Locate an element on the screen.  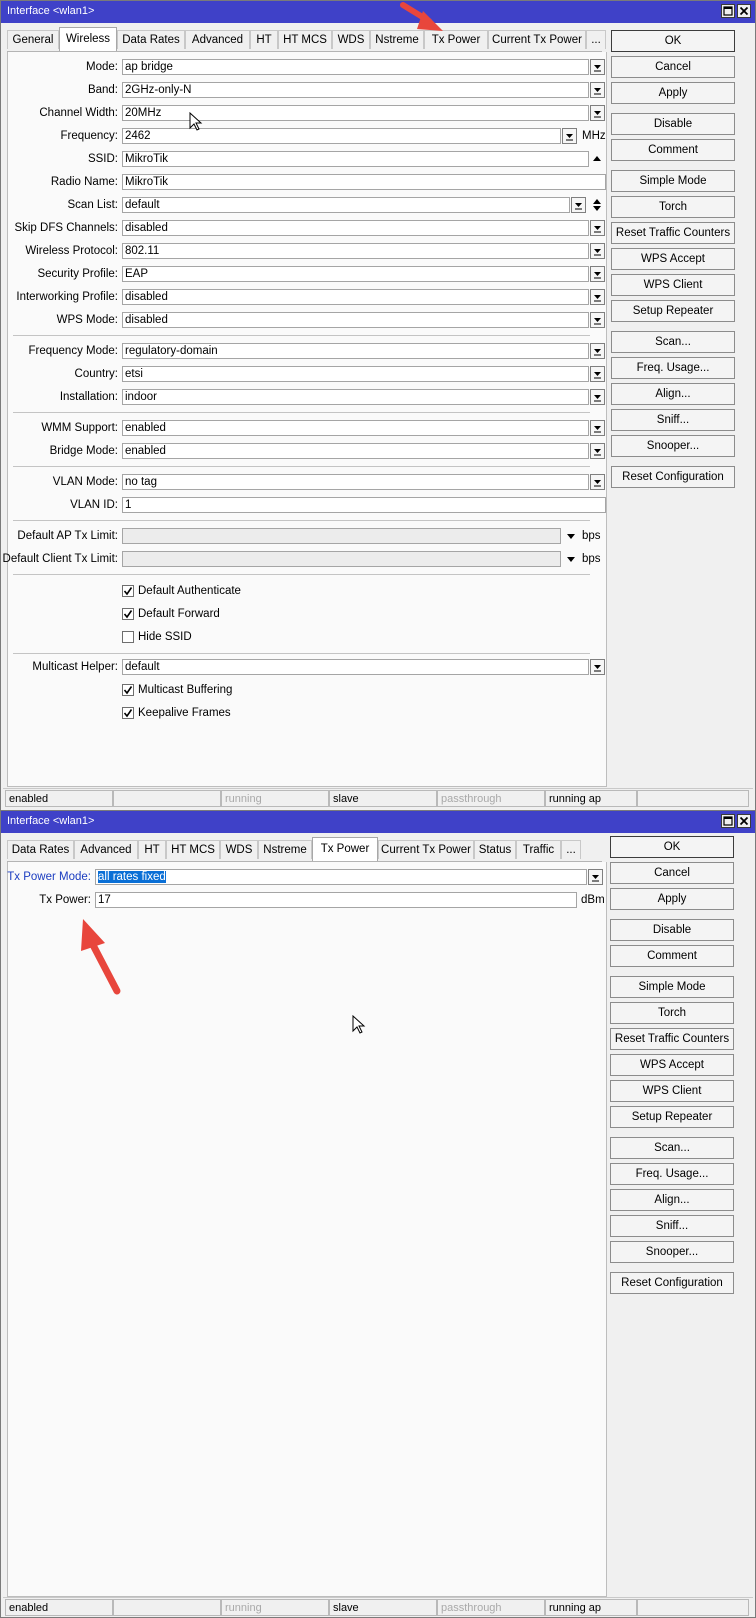
security-profile-select: EAP is located at coordinates (355, 274).